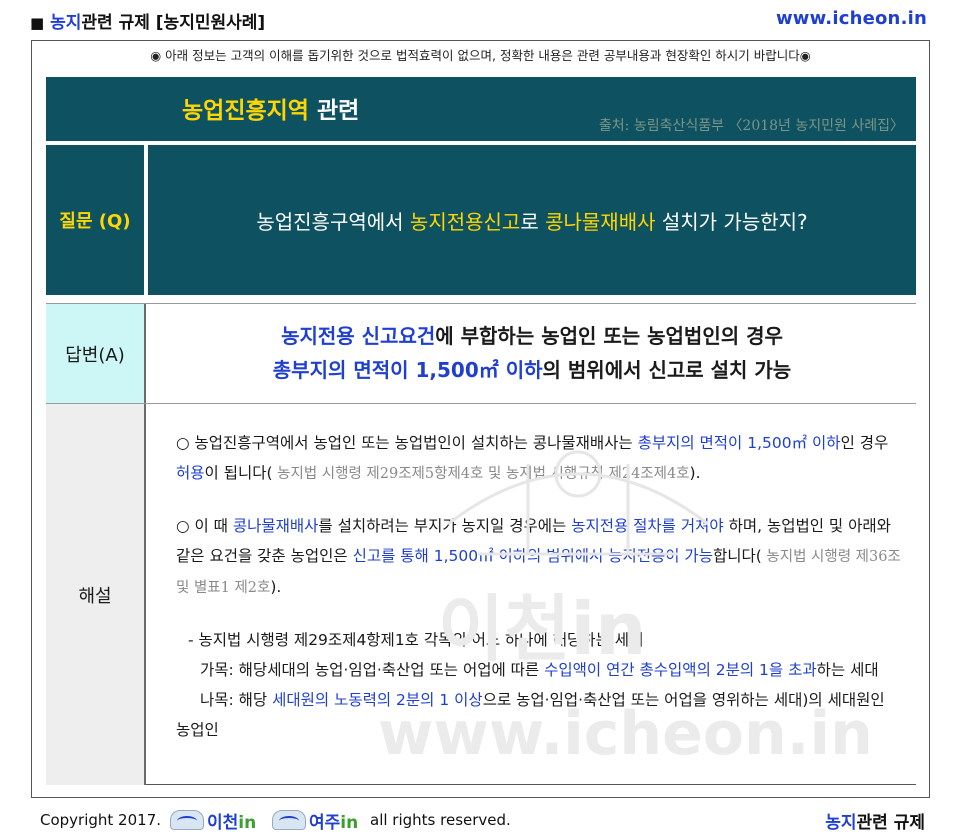 Image resolution: width=960 pixels, height=840 pixels. Describe the element at coordinates (197, 730) in the screenshot. I see `list-item: 농업인` at that location.